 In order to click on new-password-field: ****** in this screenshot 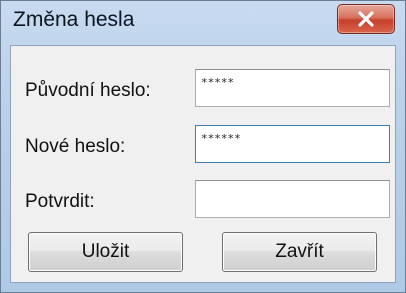, I will do `click(292, 144)`.